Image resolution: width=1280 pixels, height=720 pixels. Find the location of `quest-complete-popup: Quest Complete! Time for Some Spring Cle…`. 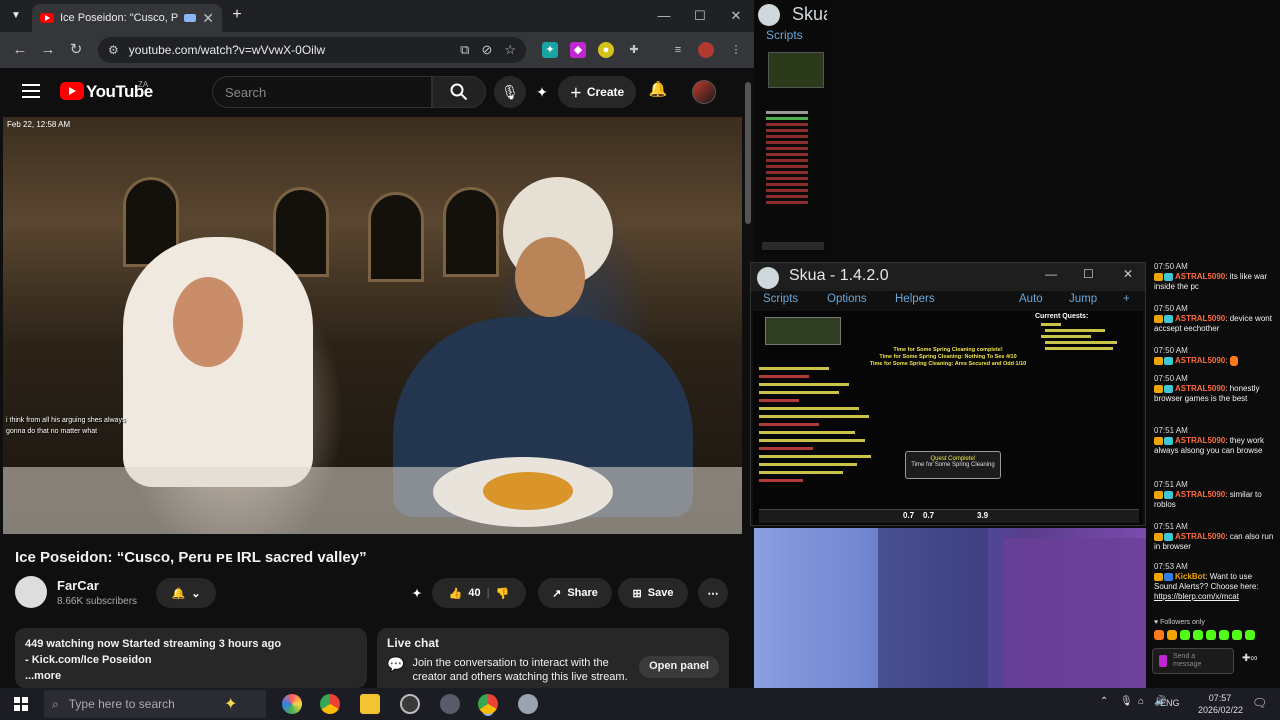

quest-complete-popup: Quest Complete! Time for Some Spring Cle… is located at coordinates (953, 465).